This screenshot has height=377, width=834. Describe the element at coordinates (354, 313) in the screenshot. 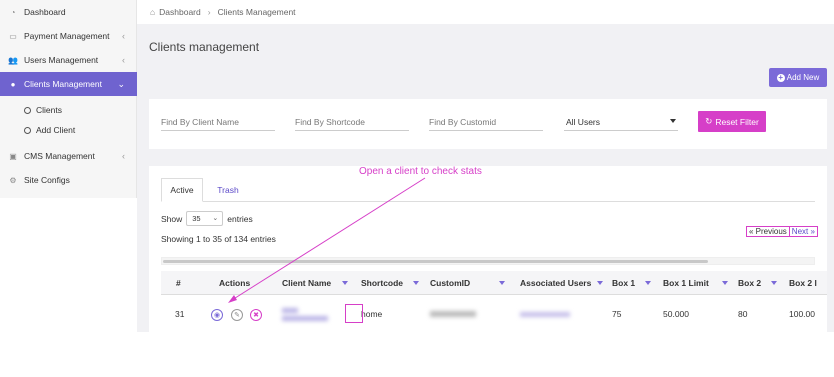

I see `view-button-highlight` at that location.